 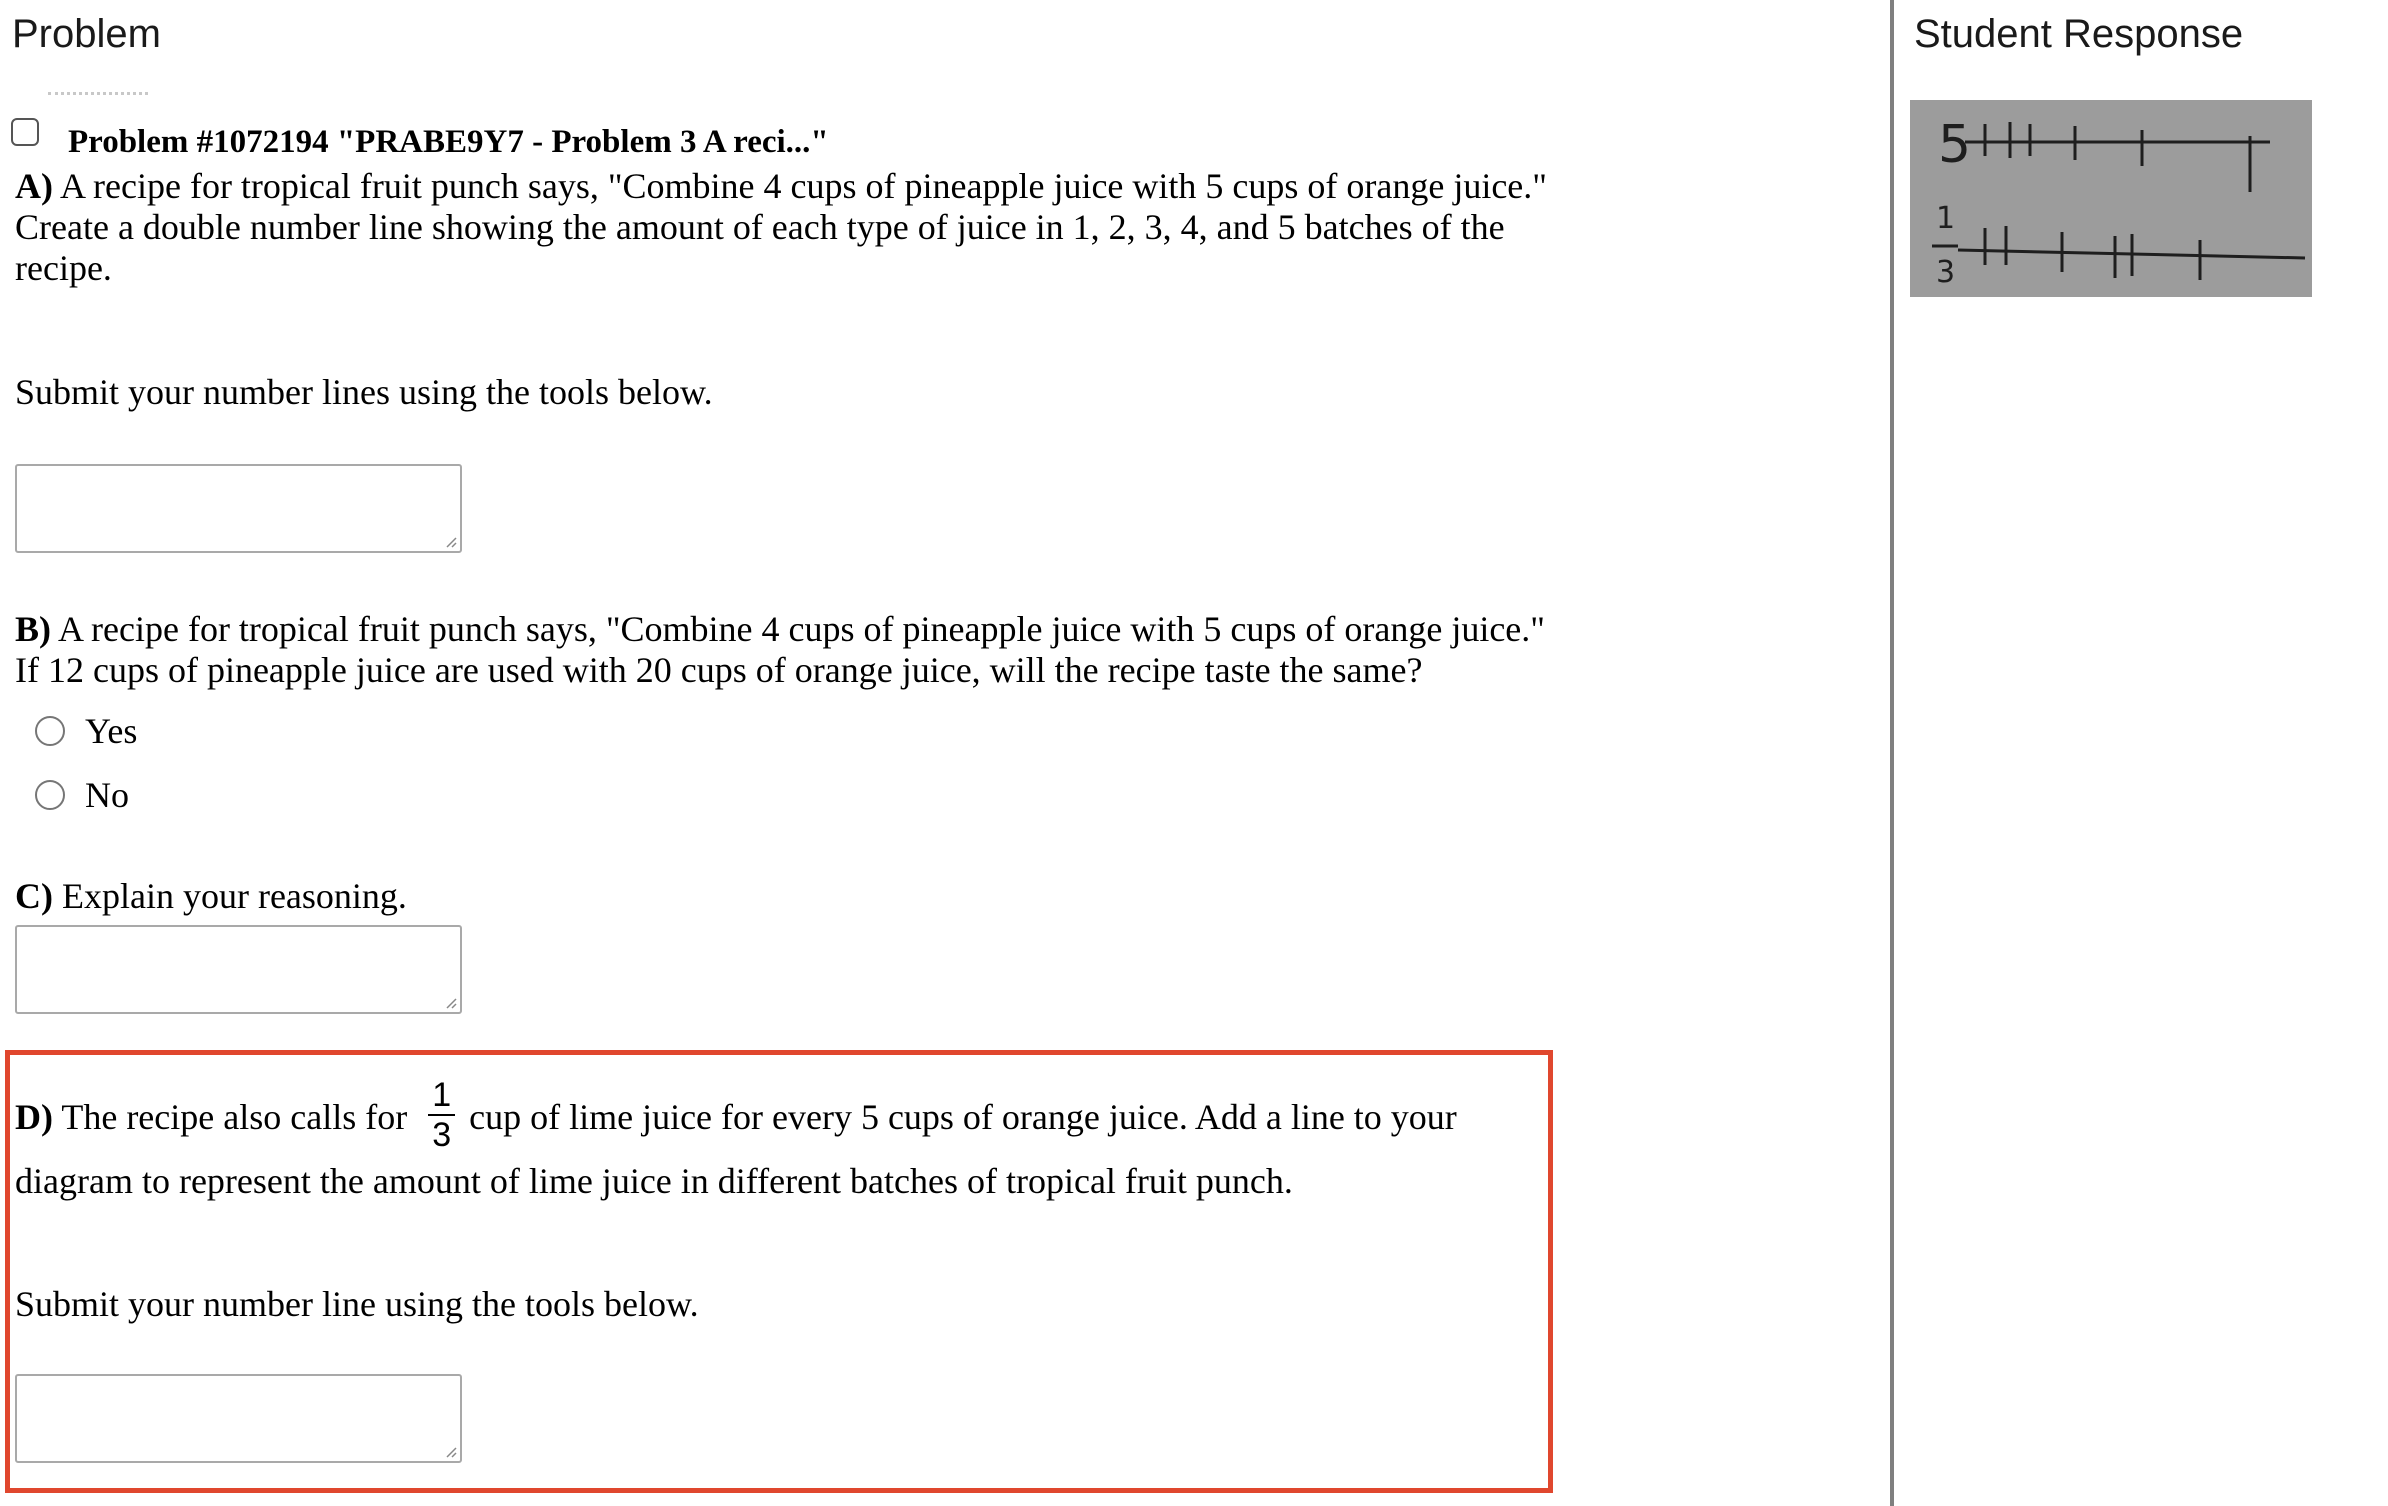 What do you see at coordinates (34, 896) in the screenshot?
I see `part-c-label: C)` at bounding box center [34, 896].